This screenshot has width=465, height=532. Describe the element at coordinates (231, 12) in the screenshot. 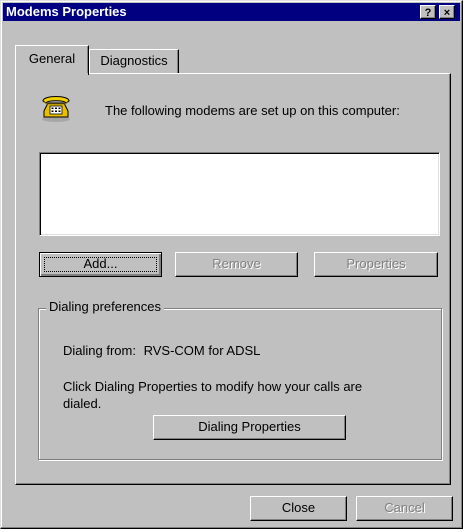

I see `title-bar: Modems Properties ? ×` at that location.